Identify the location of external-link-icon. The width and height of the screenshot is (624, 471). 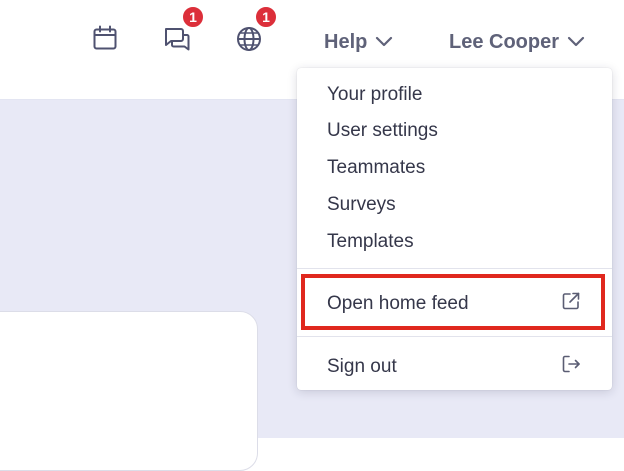
(571, 301).